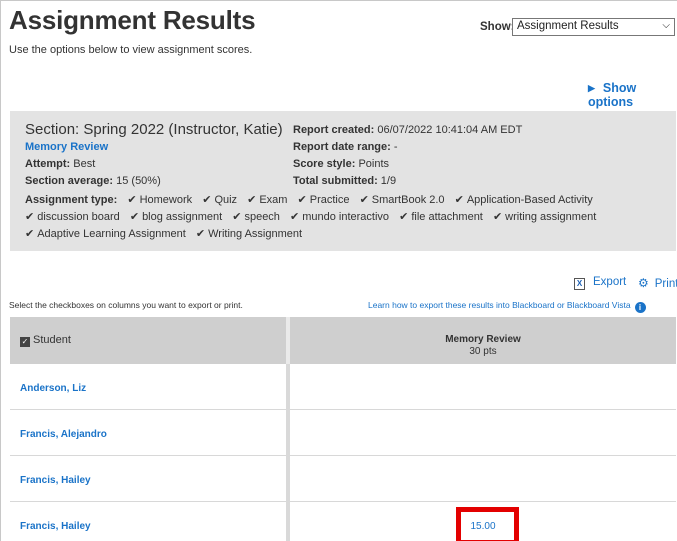  What do you see at coordinates (63, 434) in the screenshot?
I see `student-name-link: Francis, Alejandro` at bounding box center [63, 434].